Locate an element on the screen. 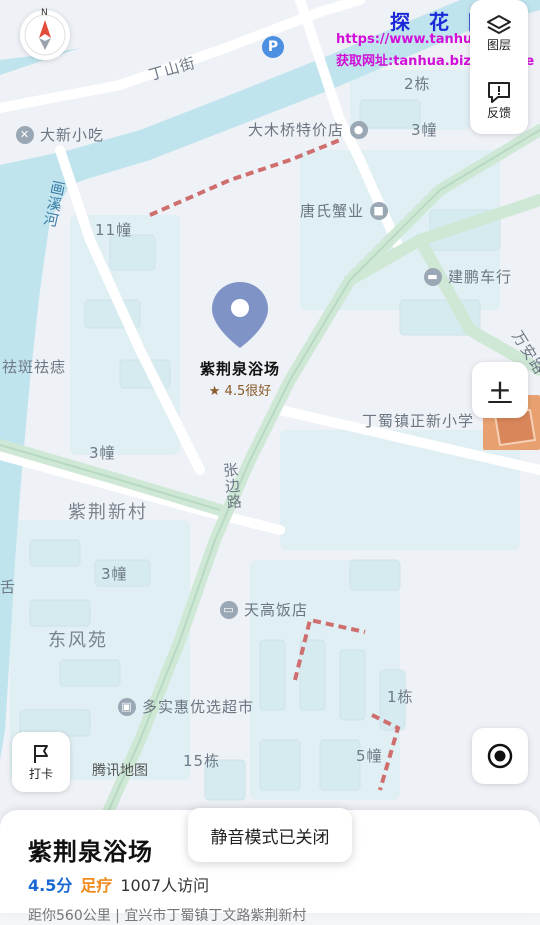 The image size is (540, 925). poi-label: 唐氏蟹业 is located at coordinates (332, 211).